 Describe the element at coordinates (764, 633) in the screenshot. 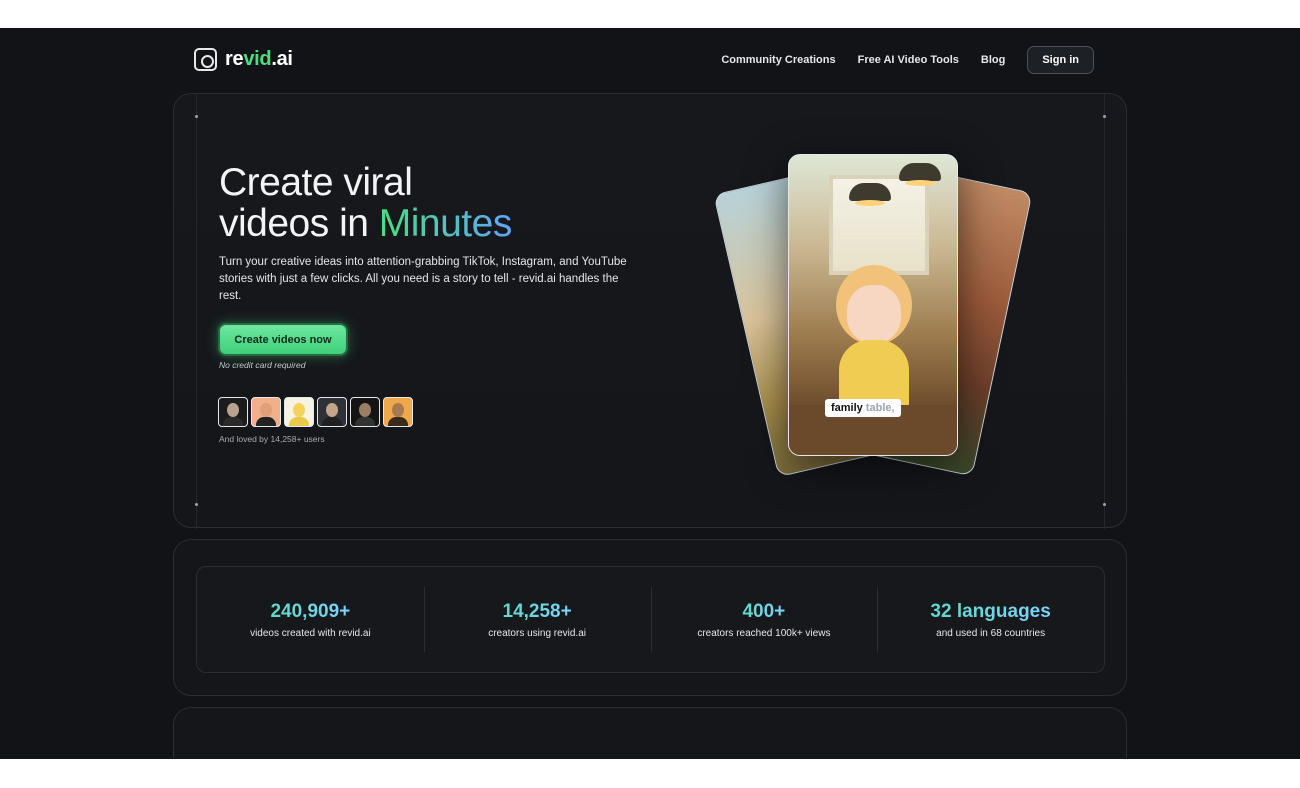

I see `stat-label: creators reached 100k+ views` at that location.